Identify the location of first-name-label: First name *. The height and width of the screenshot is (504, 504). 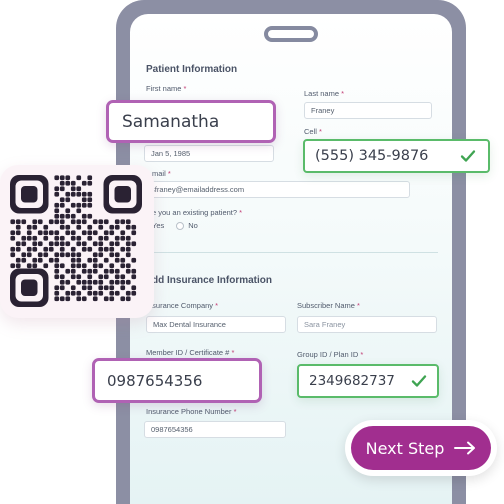
(166, 88).